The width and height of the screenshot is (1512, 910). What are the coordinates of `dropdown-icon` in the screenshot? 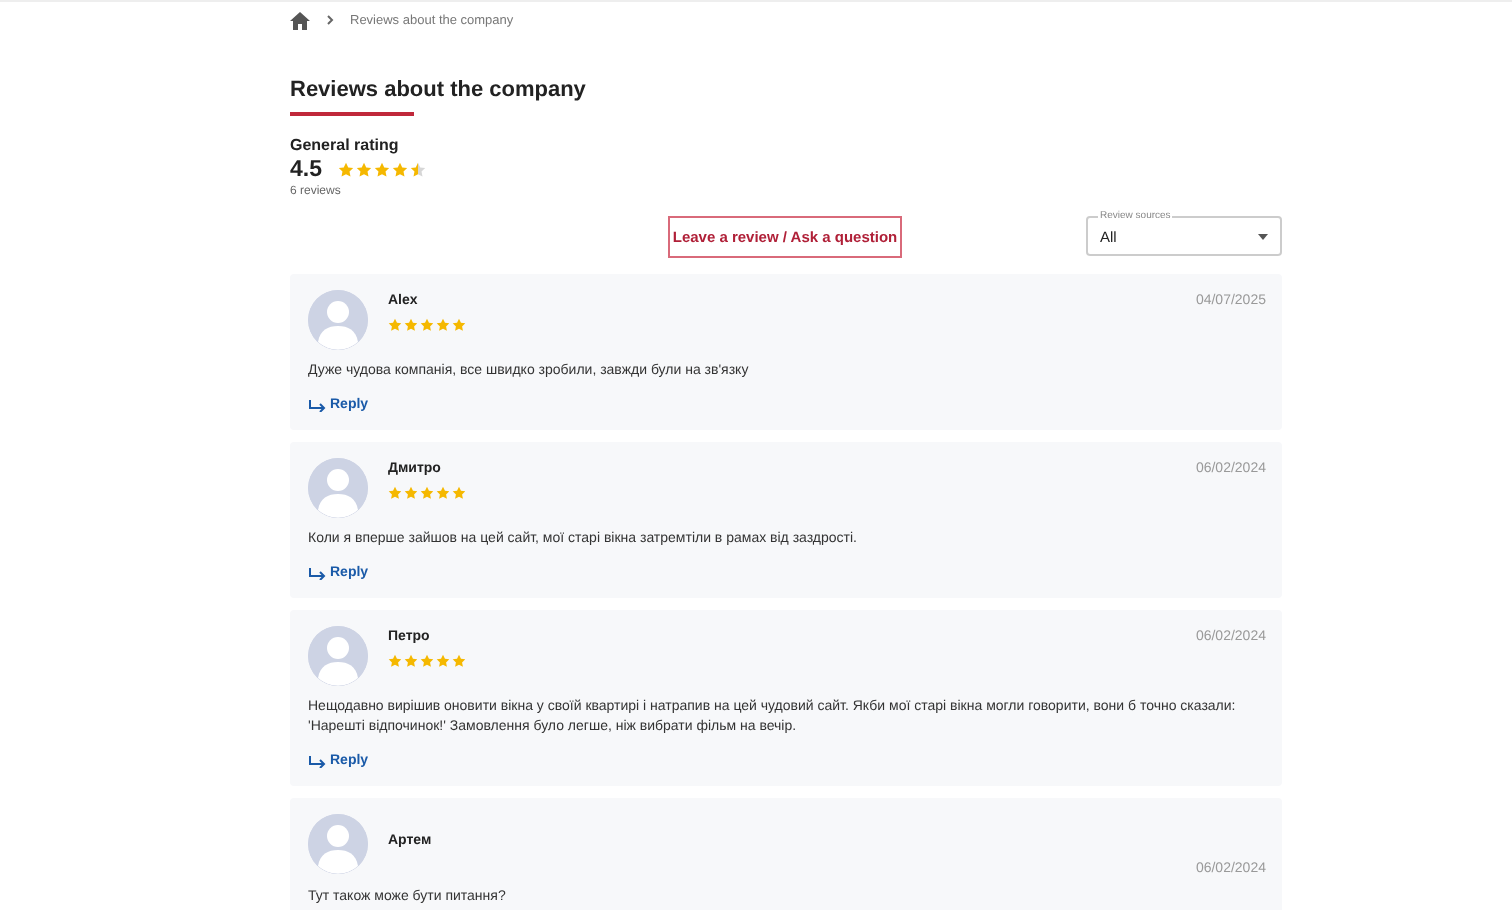 It's located at (1263, 236).